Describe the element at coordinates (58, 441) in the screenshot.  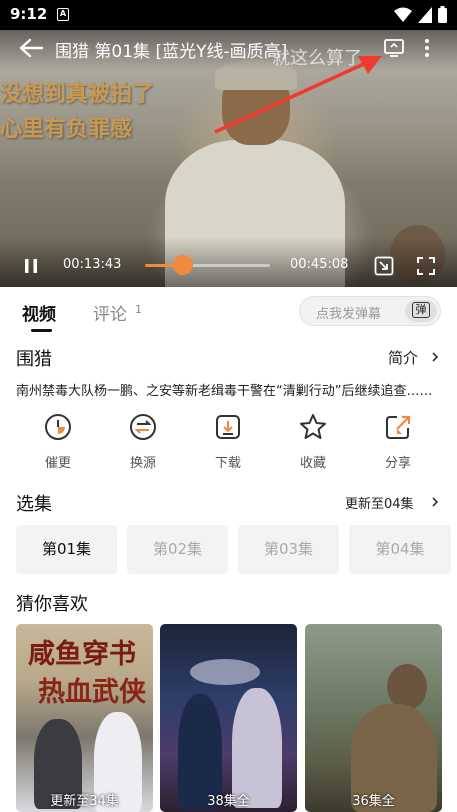
I see `remind-update-button: 催更` at that location.